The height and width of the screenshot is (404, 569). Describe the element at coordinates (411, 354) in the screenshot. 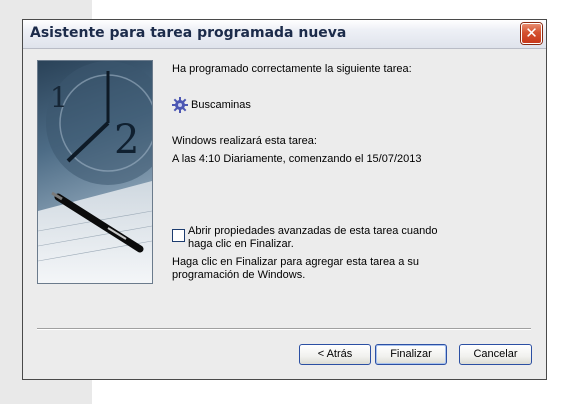

I see `finish-button: Finalizar` at that location.